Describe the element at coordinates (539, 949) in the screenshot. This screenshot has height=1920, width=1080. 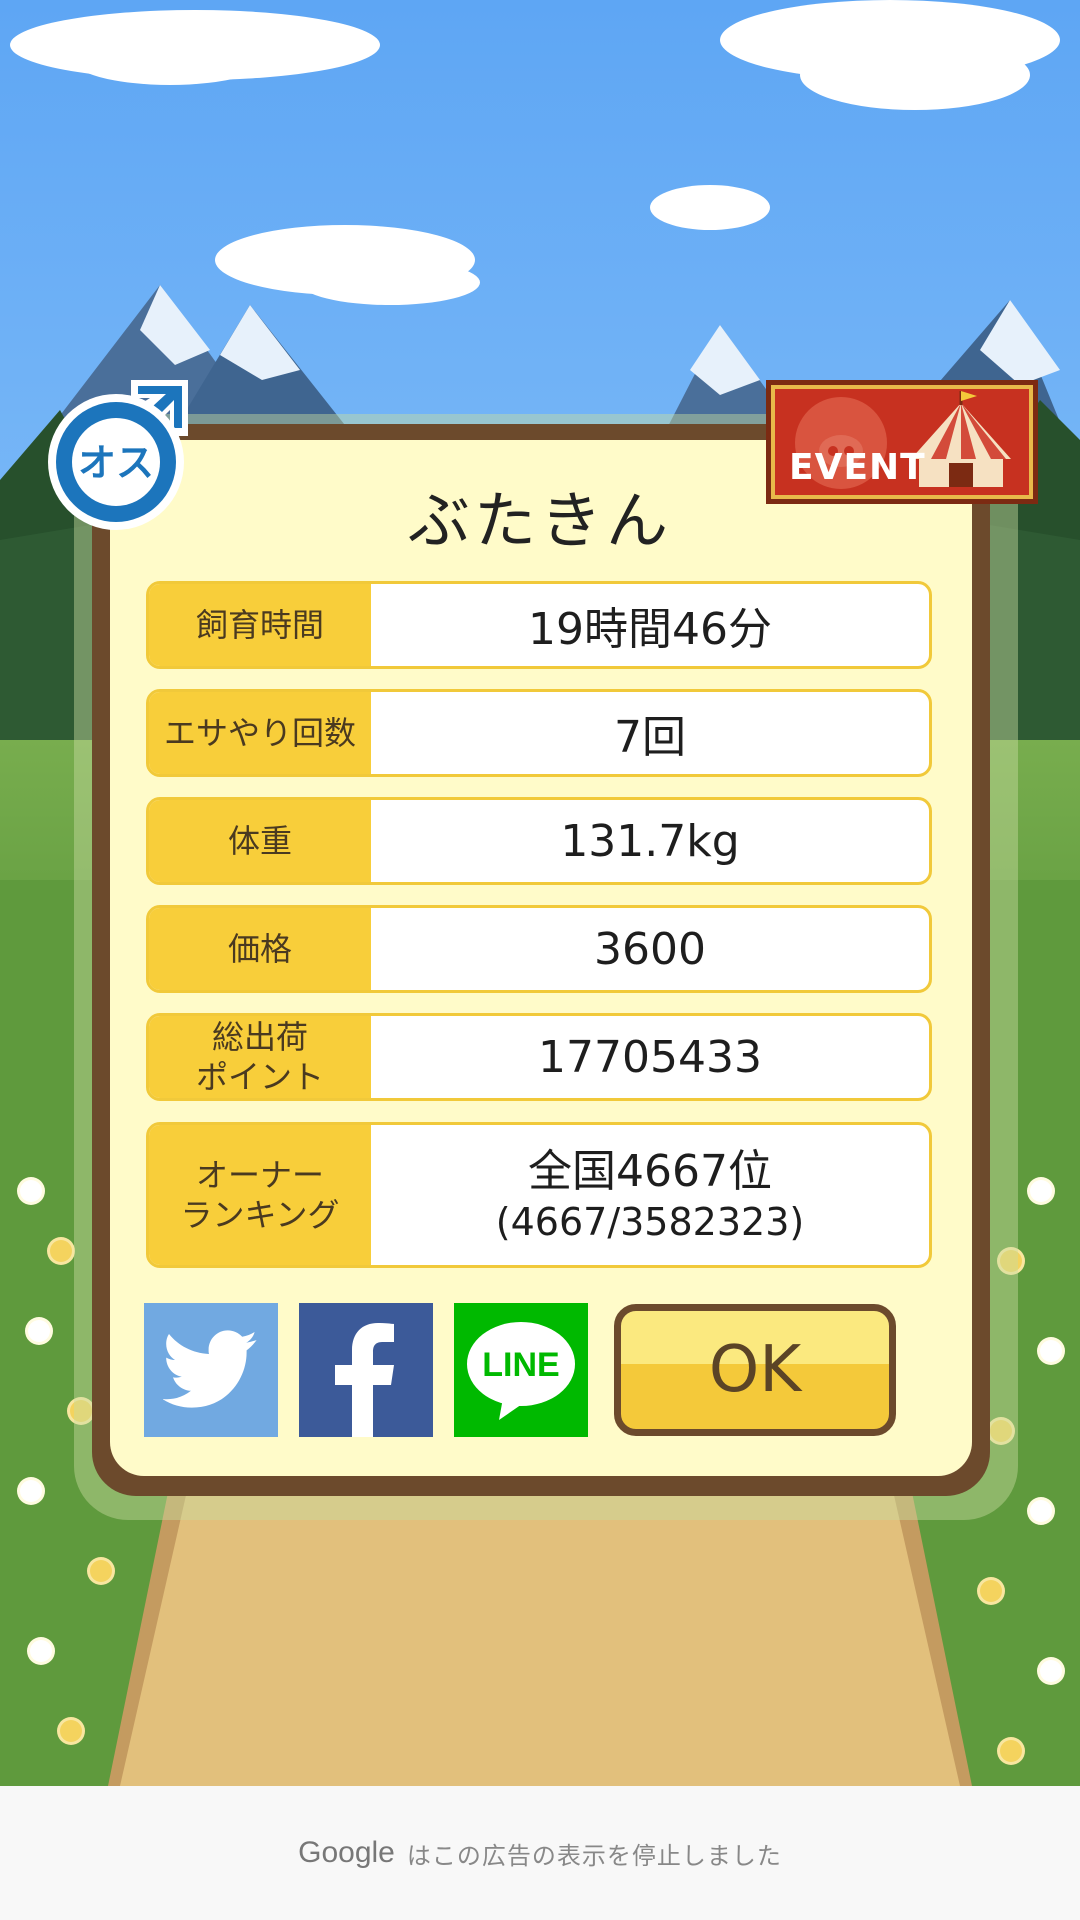
I see `stat-row-price: 価格 3600` at that location.